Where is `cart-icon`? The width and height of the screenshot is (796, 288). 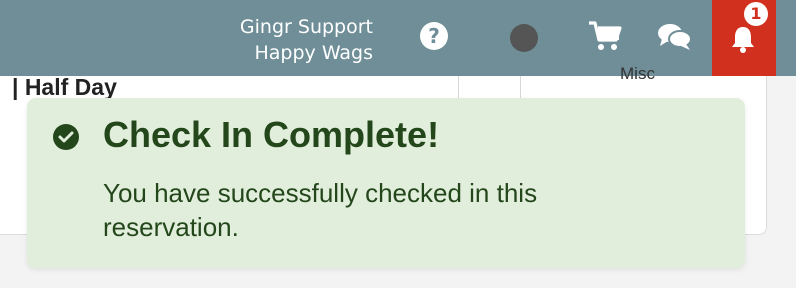
cart-icon is located at coordinates (605, 36).